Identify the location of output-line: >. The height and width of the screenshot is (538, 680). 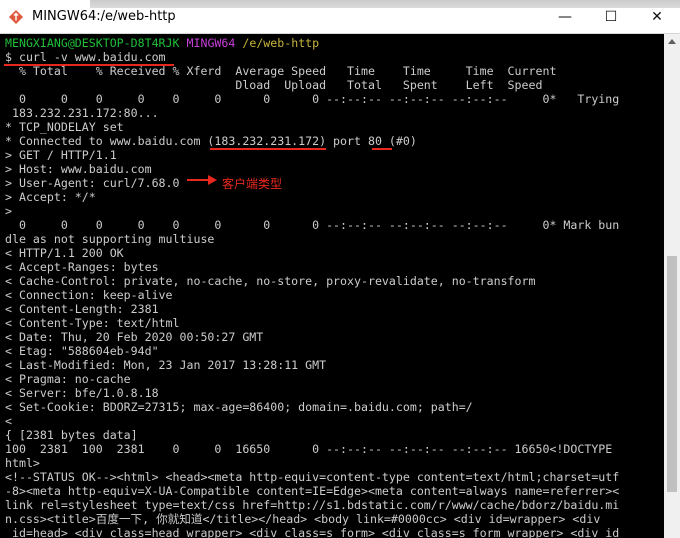
(8, 211).